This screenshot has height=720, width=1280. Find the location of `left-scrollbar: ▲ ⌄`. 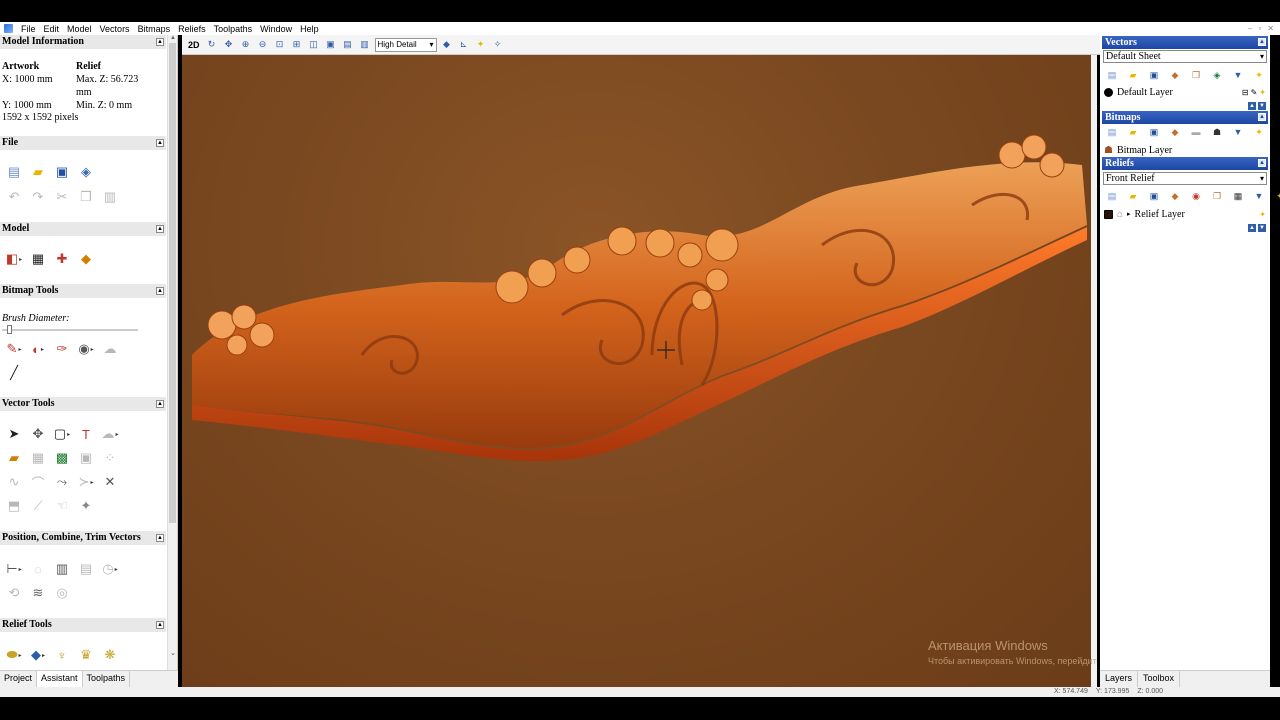

left-scrollbar: ▲ ⌄ is located at coordinates (172, 361).